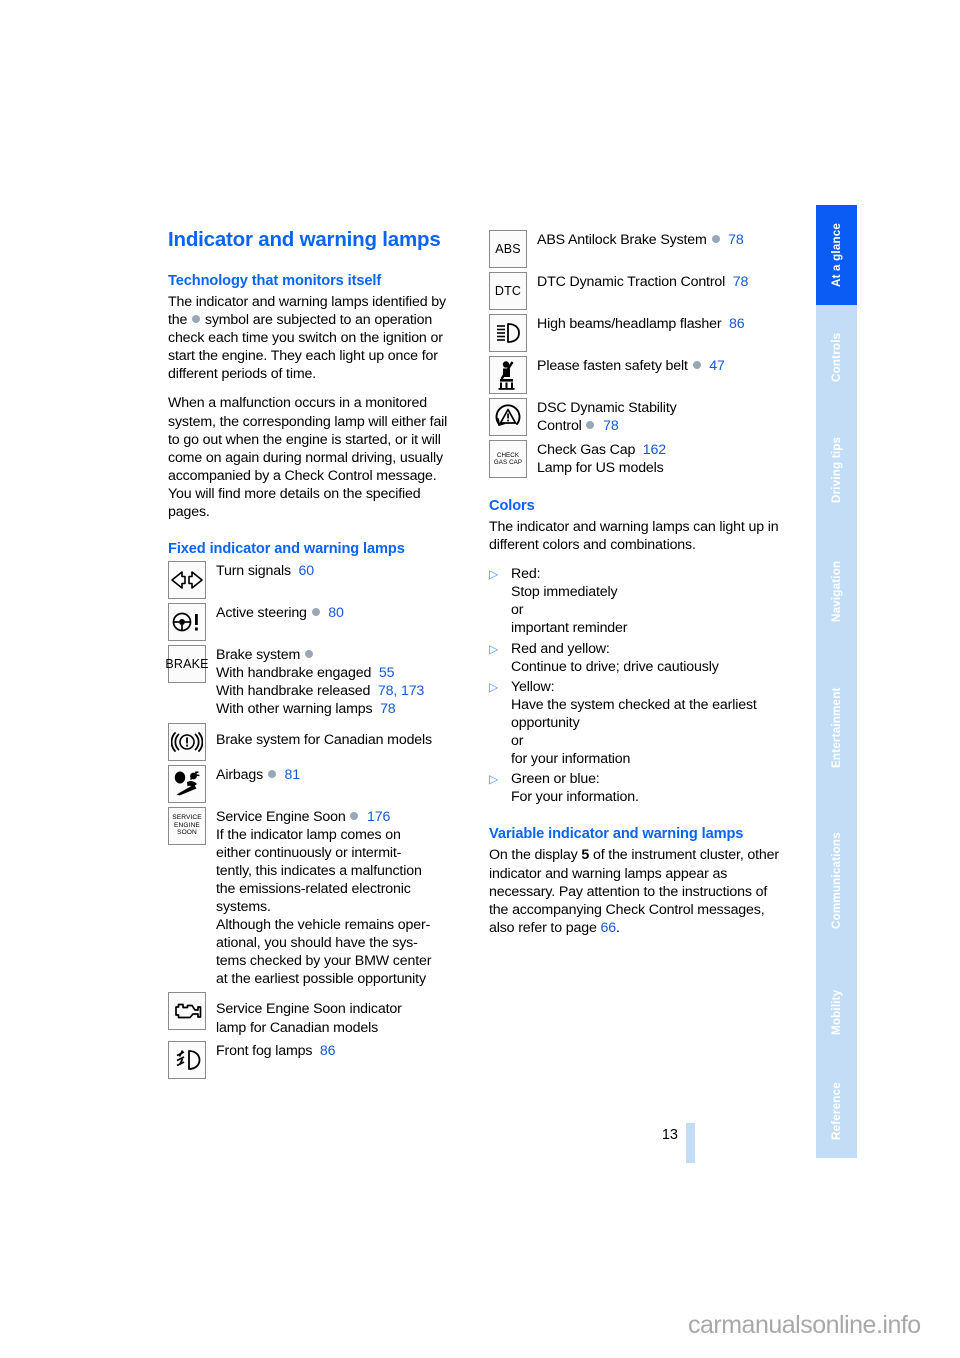  Describe the element at coordinates (187, 833) in the screenshot. I see `ses-icon-line3: SOON` at that location.